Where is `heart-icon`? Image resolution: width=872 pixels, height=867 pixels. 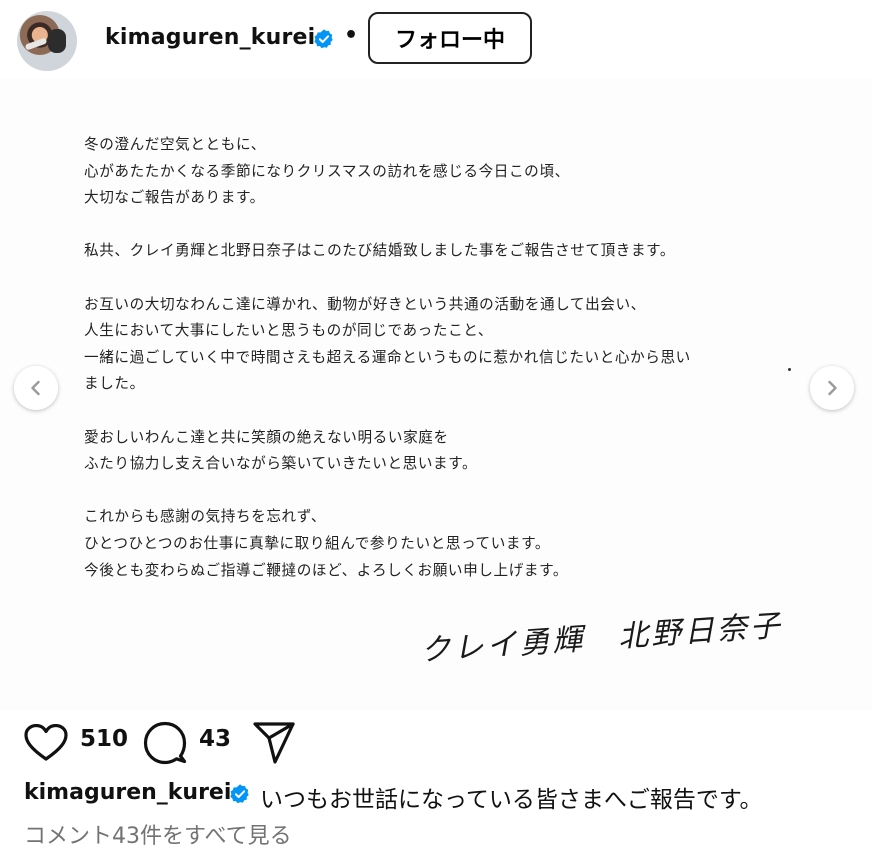 heart-icon is located at coordinates (46, 743).